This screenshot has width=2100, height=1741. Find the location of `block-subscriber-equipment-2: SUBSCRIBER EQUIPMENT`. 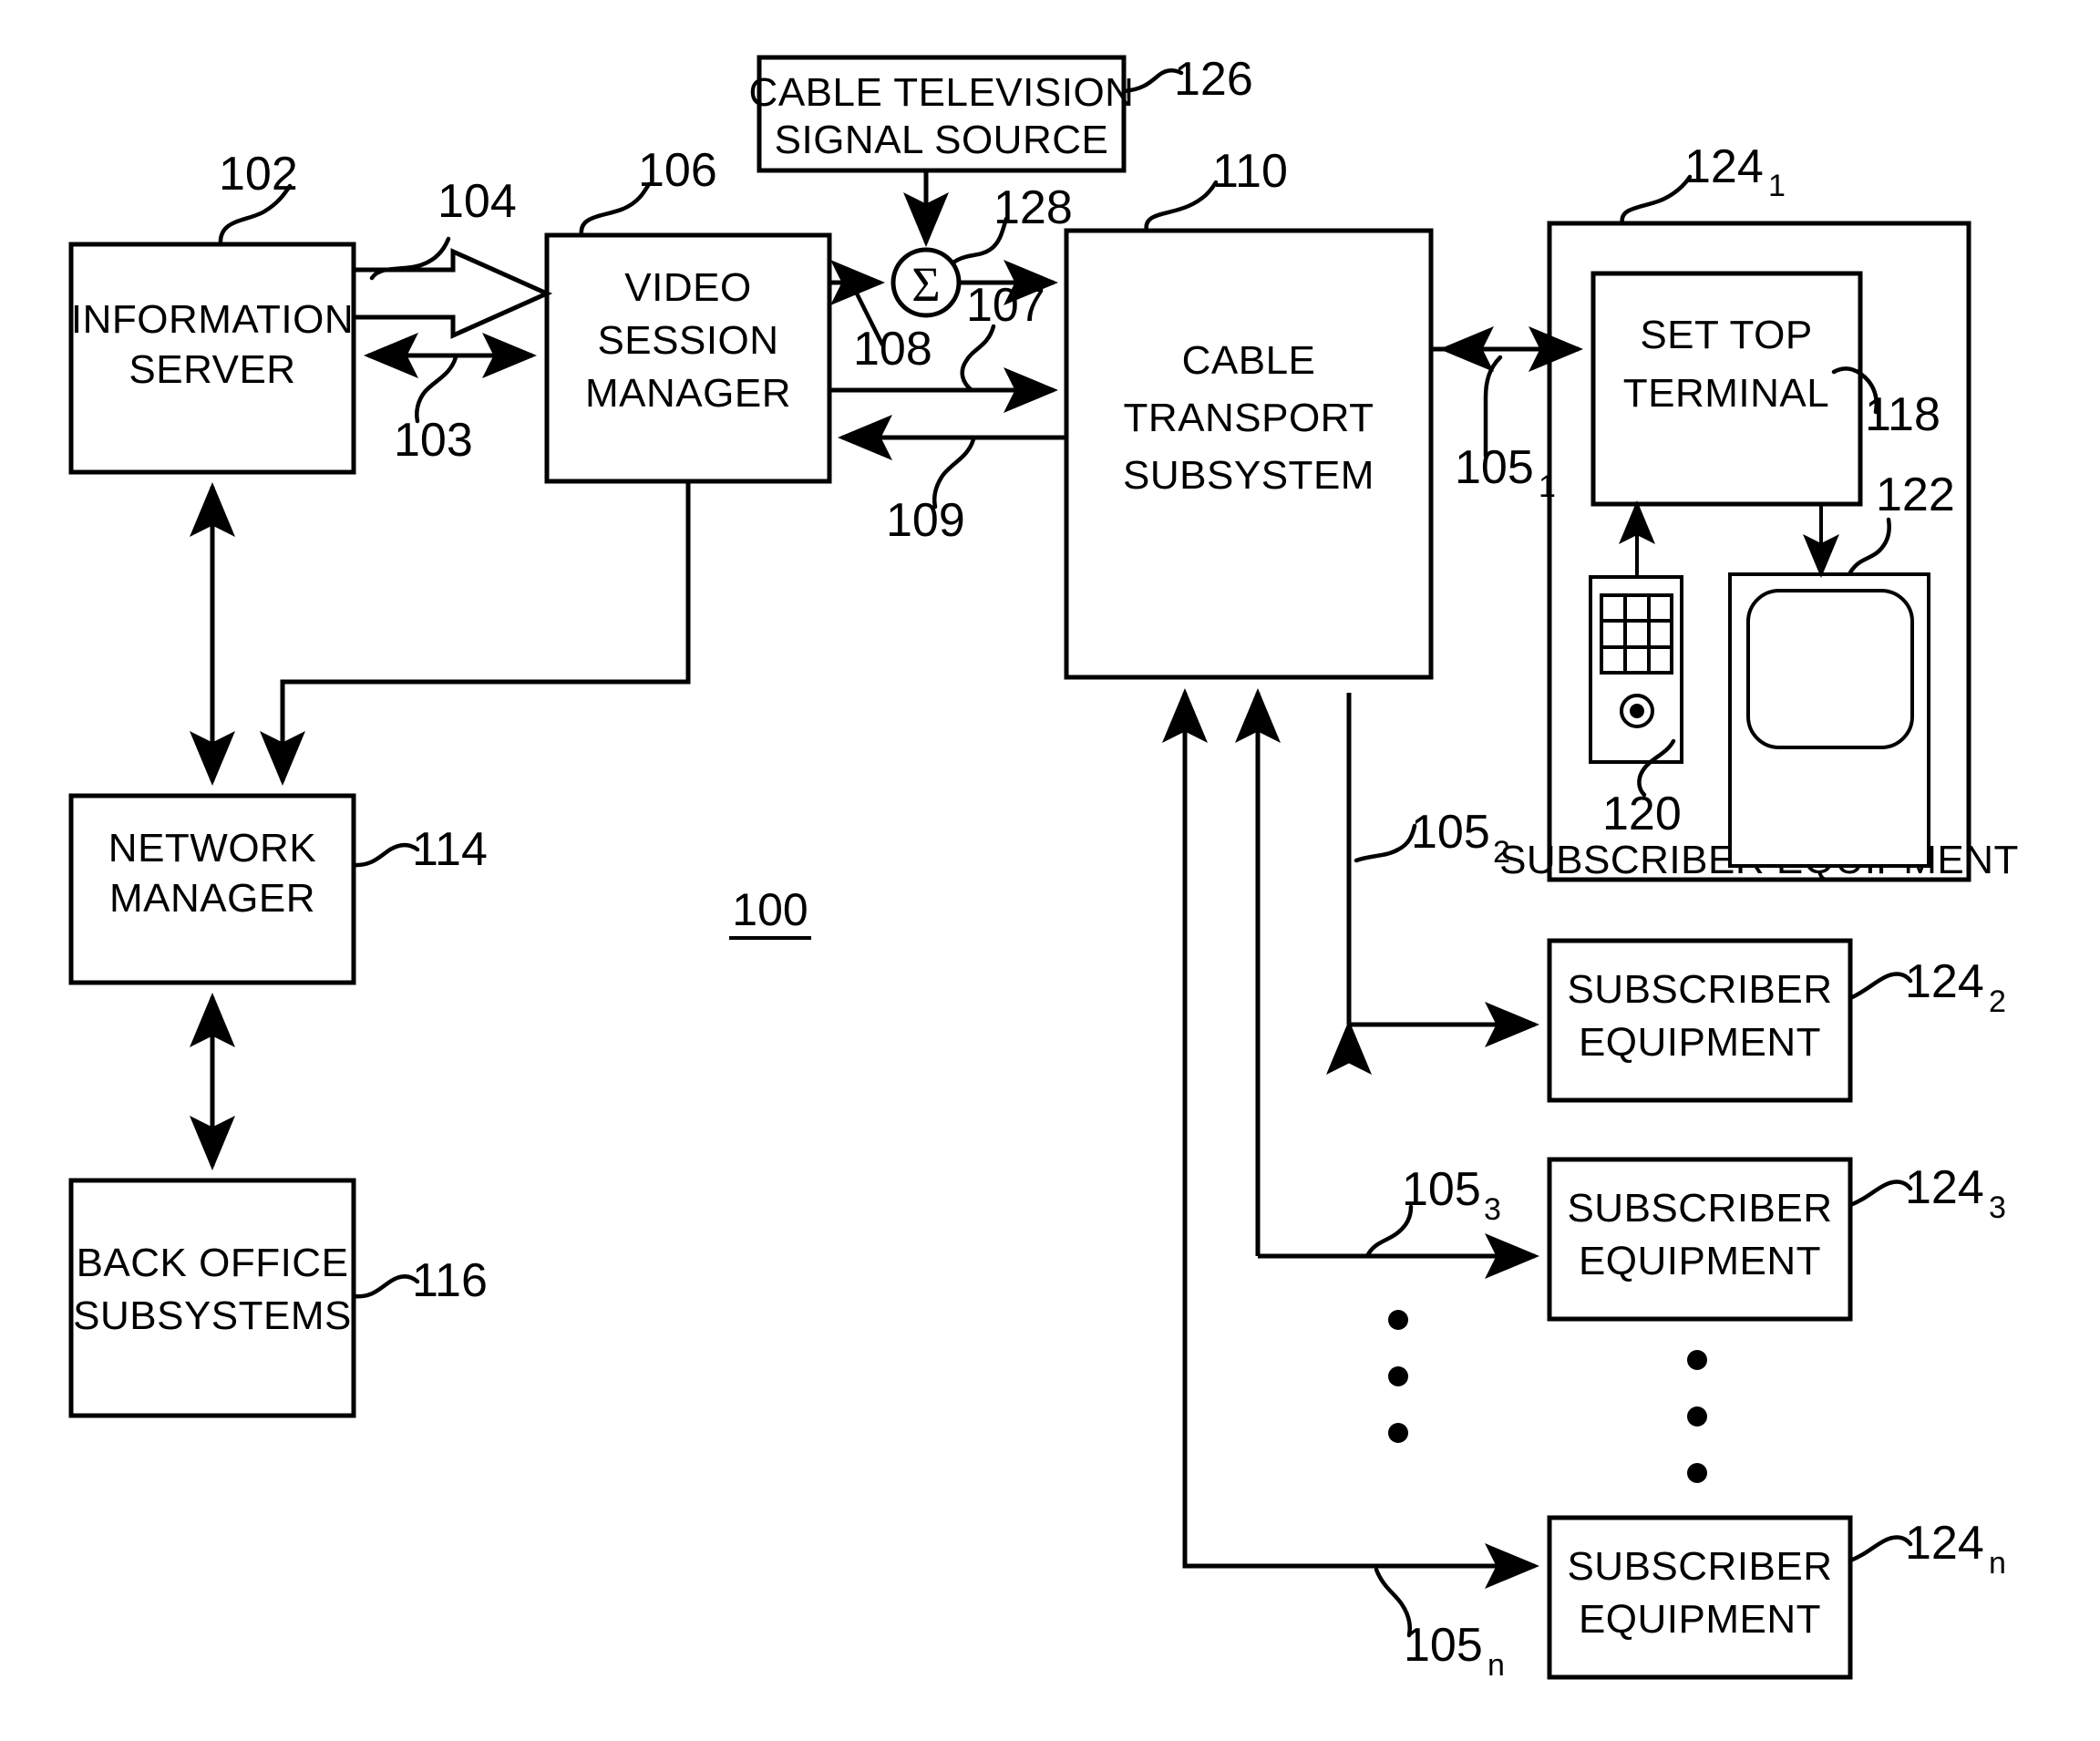

block-subscriber-equipment-2: SUBSCRIBER EQUIPMENT is located at coordinates (1700, 1020).